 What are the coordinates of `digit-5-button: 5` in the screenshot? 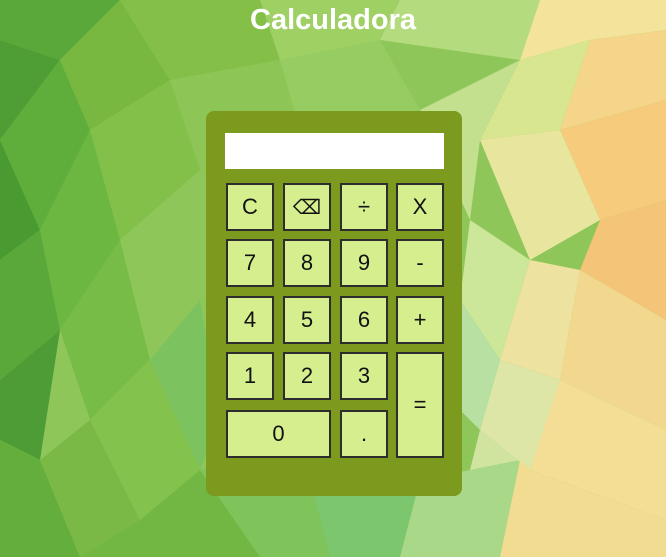 It's located at (307, 320).